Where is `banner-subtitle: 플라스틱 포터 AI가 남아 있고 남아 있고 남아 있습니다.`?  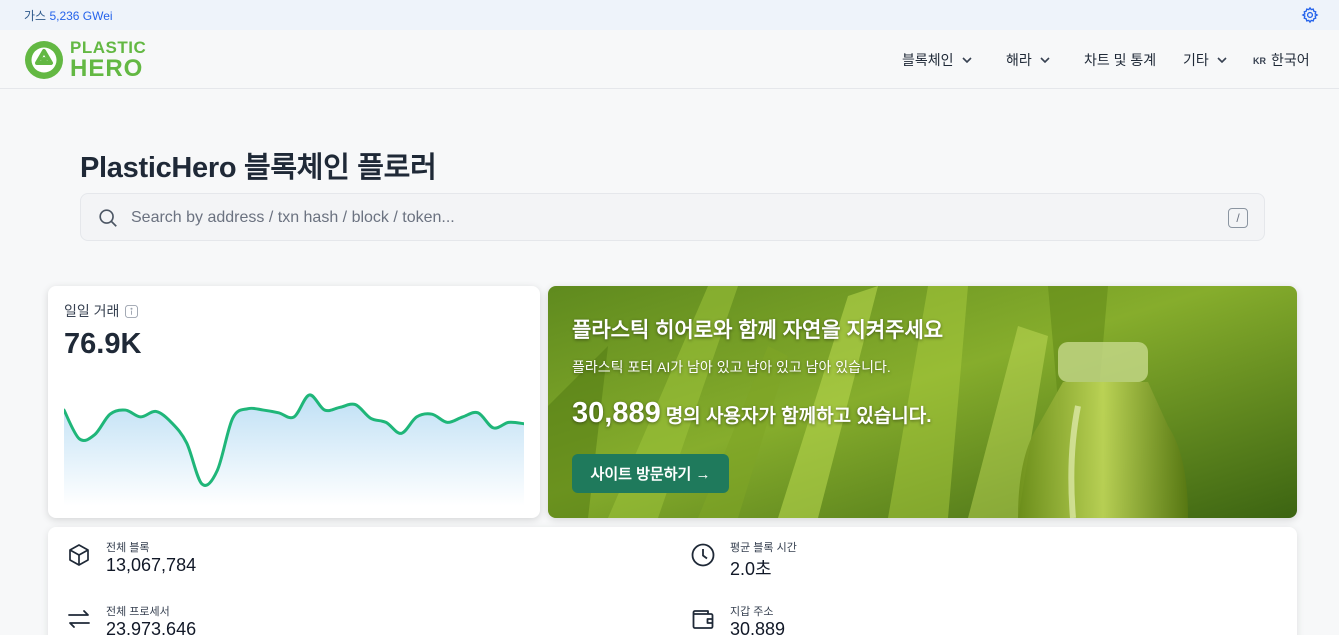
banner-subtitle: 플라스틱 포터 AI가 남아 있고 남아 있고 남아 있습니다. is located at coordinates (731, 367).